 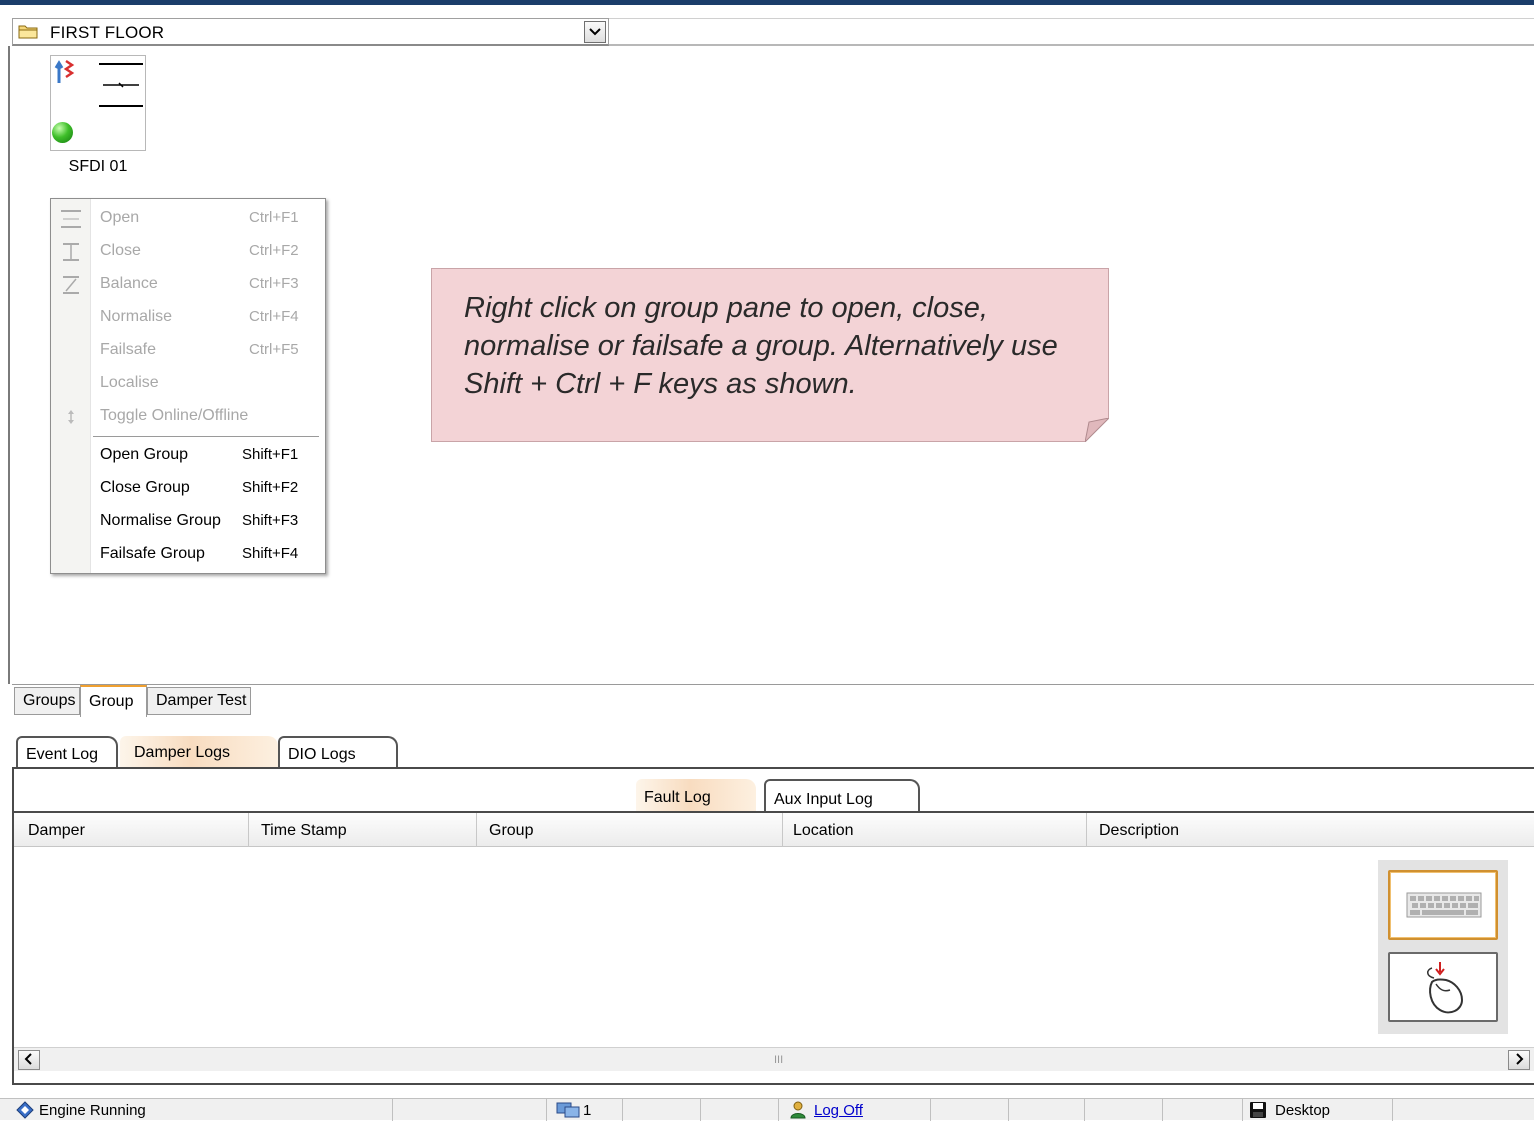 I want to click on damper-arrows-icon, so click(x=64, y=71).